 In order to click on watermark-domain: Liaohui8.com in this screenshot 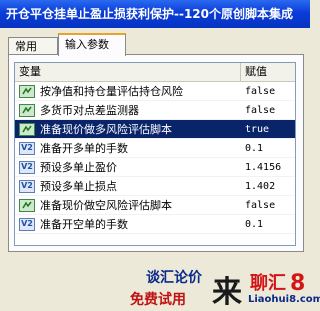, I will do `click(284, 299)`.